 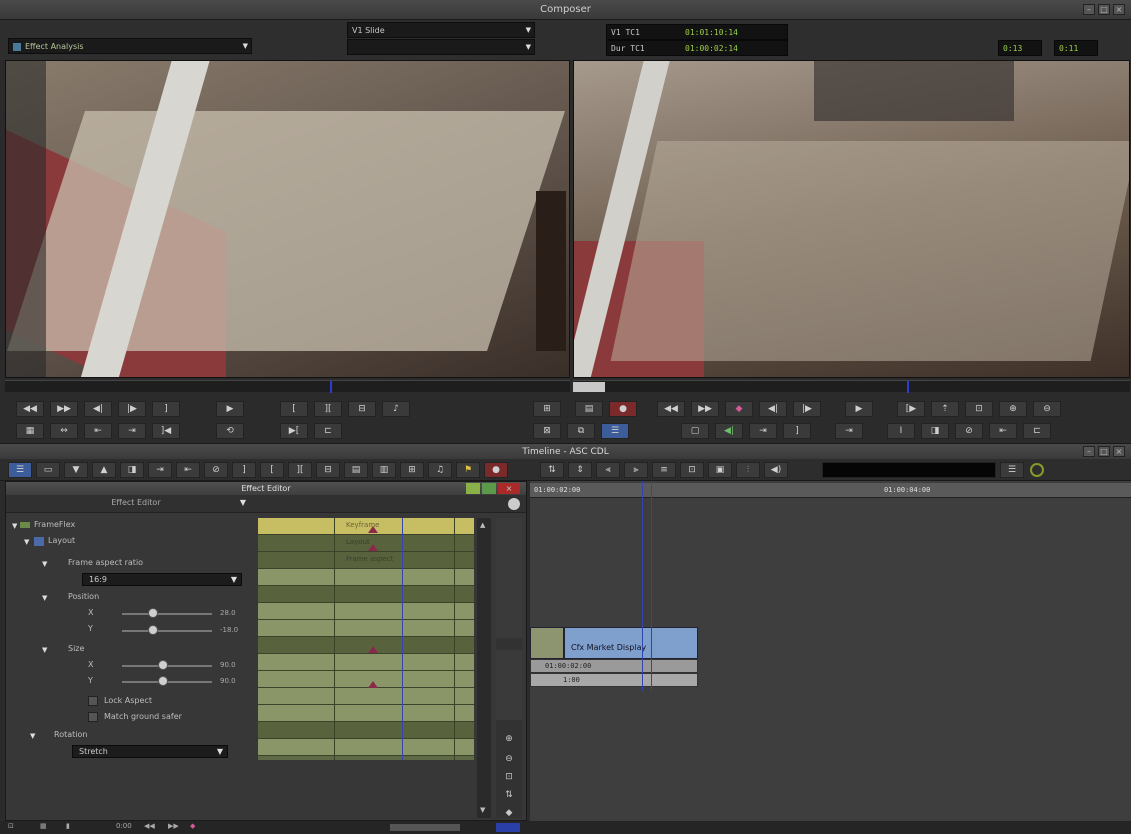 I want to click on size-y-value: 90.0, so click(x=228, y=681).